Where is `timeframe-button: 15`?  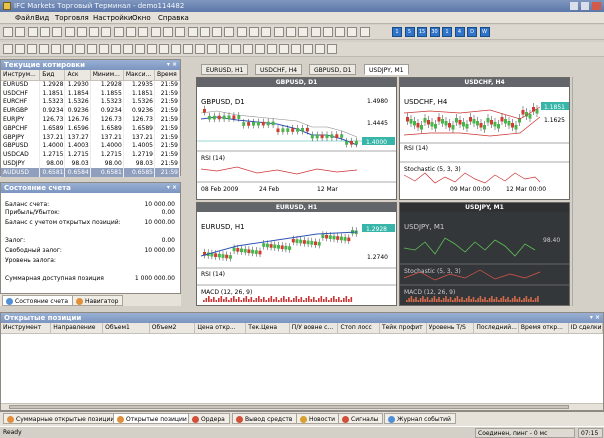 timeframe-button: 15 is located at coordinates (422, 32).